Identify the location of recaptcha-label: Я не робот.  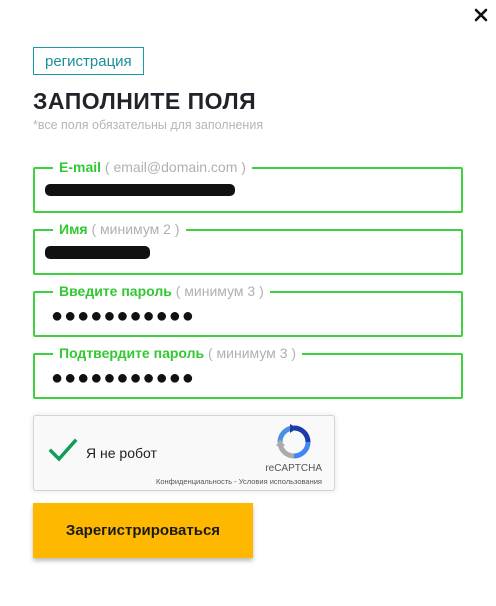
(121, 453).